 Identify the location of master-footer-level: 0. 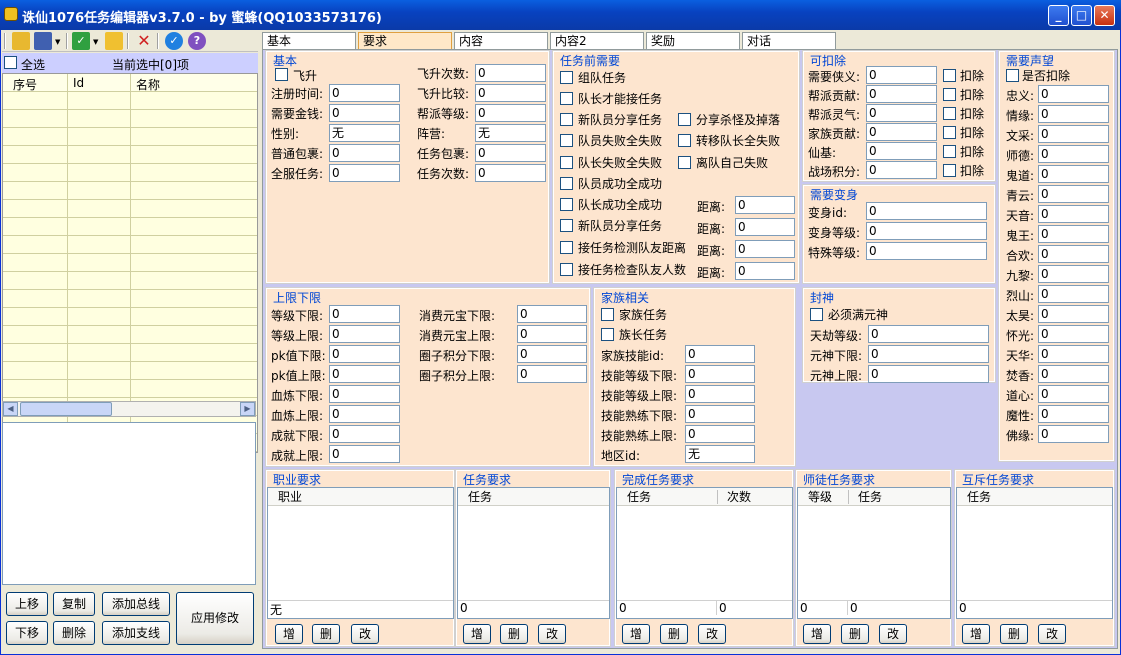
(823, 607).